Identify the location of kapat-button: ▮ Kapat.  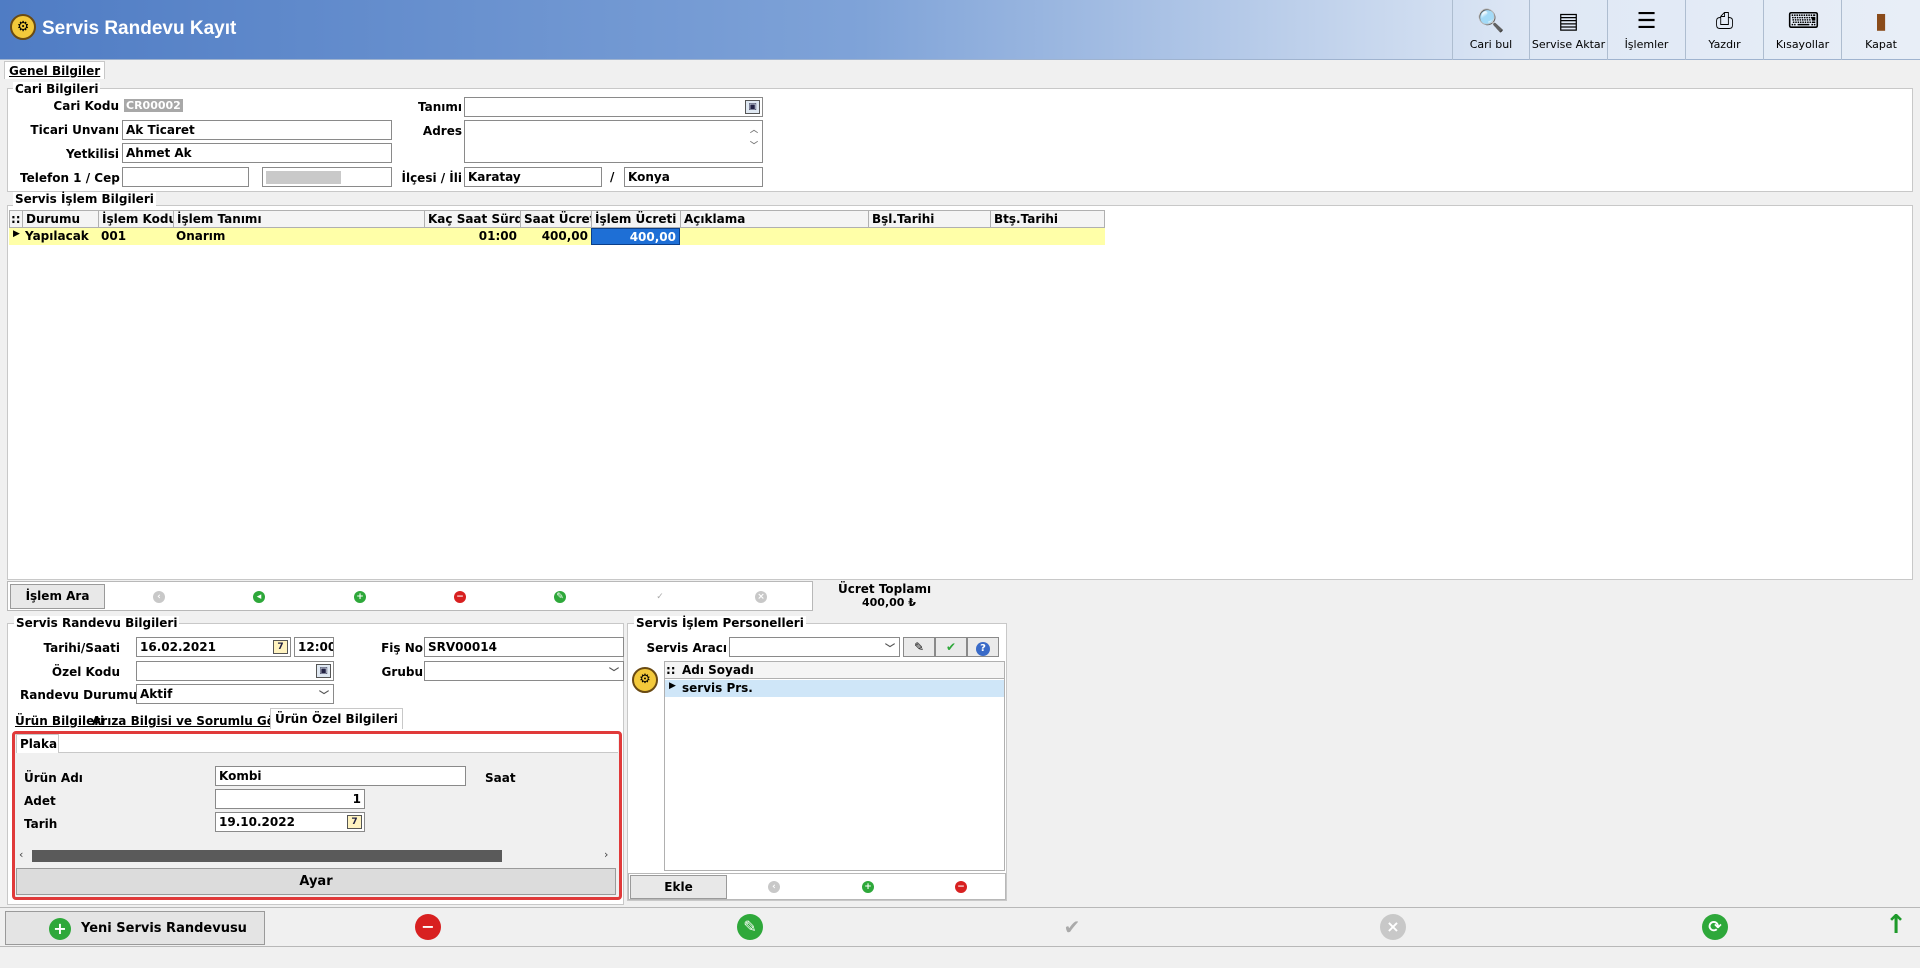
(1881, 30).